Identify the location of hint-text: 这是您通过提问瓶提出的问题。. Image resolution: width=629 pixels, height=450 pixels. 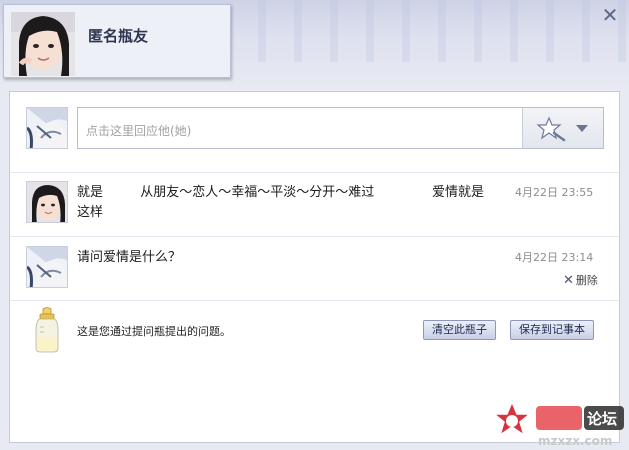
(154, 331).